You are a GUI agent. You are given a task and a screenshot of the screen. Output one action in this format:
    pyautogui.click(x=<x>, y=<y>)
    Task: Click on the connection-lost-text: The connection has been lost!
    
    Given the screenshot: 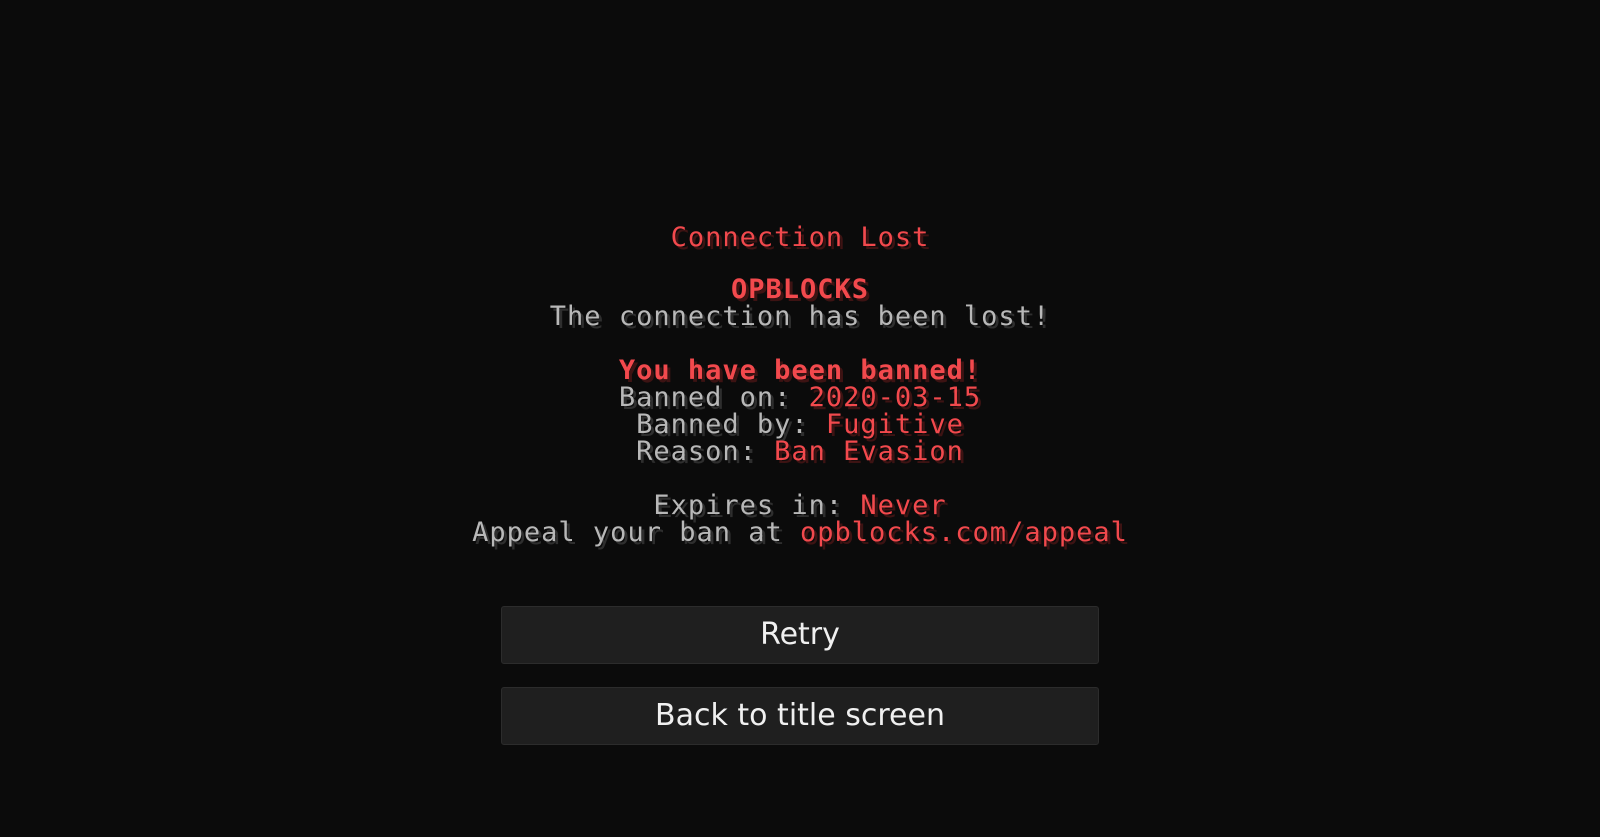 What is the action you would take?
    pyautogui.click(x=800, y=316)
    